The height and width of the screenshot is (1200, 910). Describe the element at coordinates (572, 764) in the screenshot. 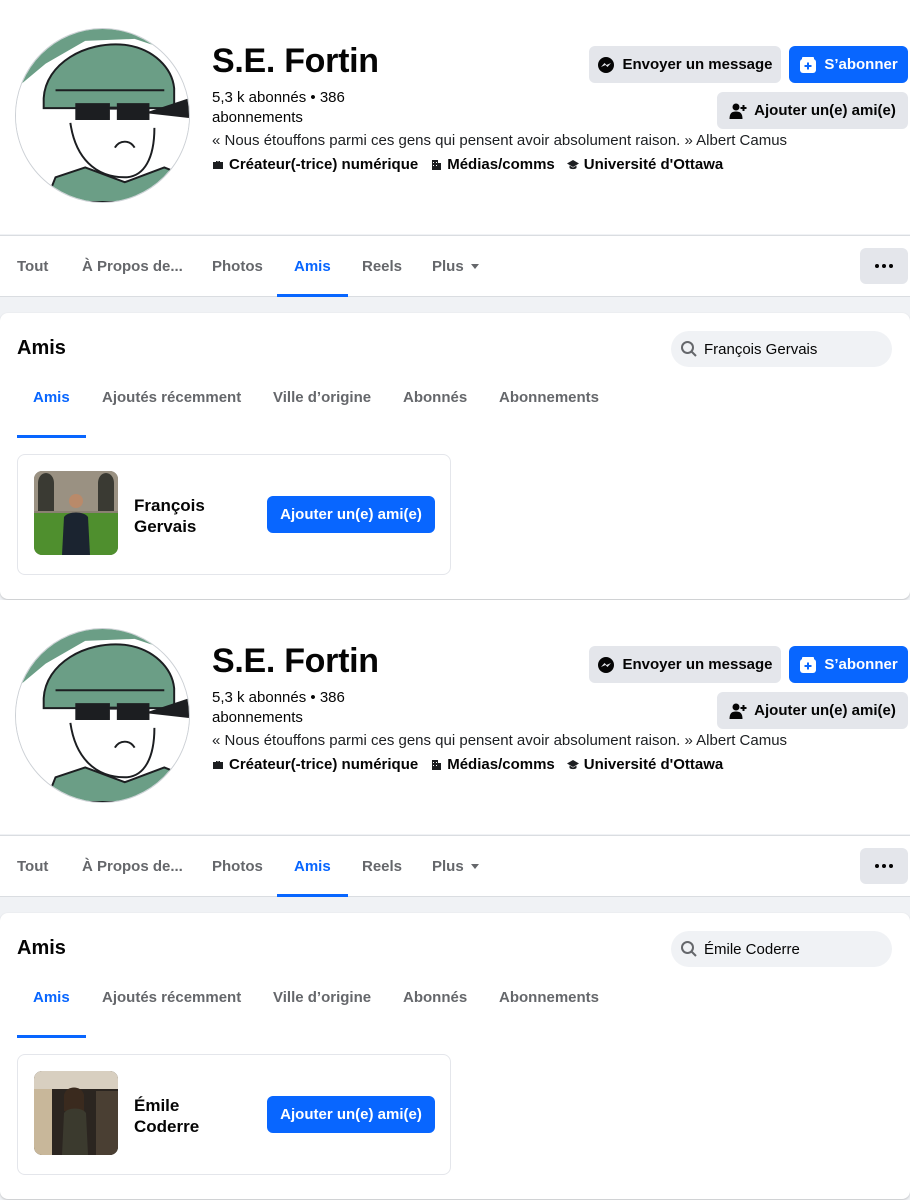

I see `graduation-cap-icon` at that location.